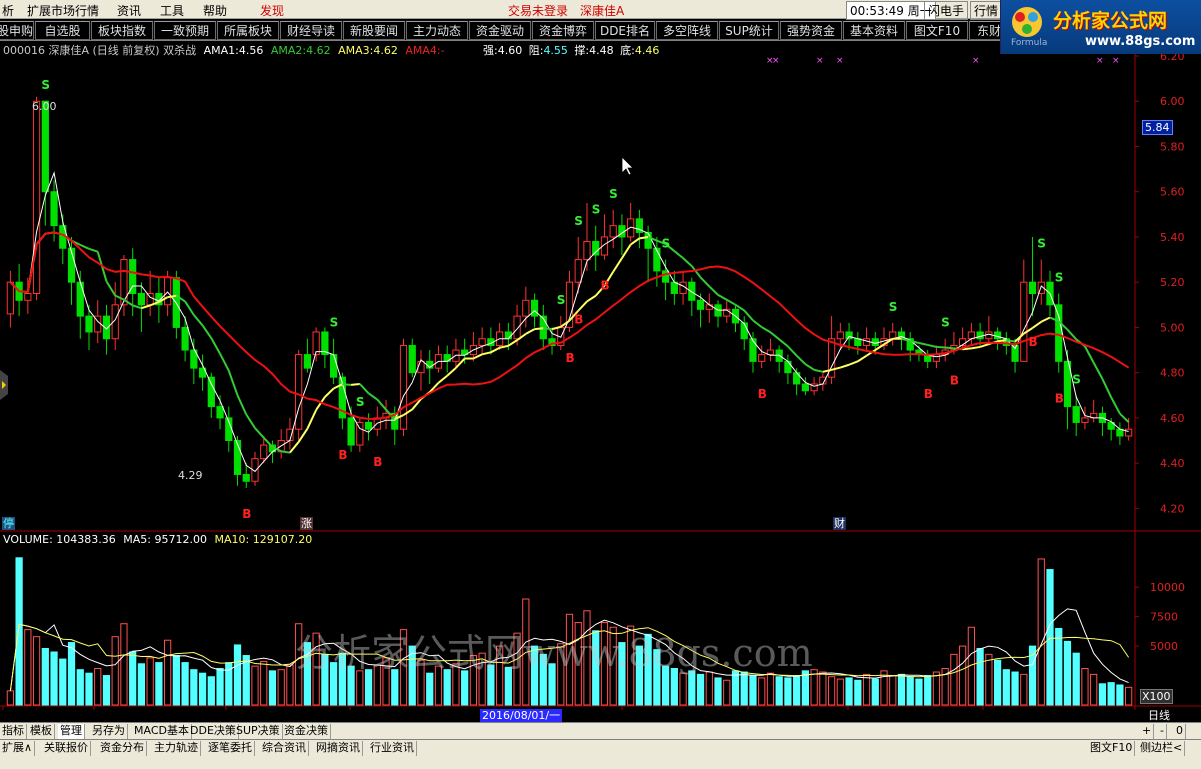 This screenshot has height=769, width=1201. What do you see at coordinates (176, 748) in the screenshot?
I see `extension-tab-4: 主力轨迹` at bounding box center [176, 748].